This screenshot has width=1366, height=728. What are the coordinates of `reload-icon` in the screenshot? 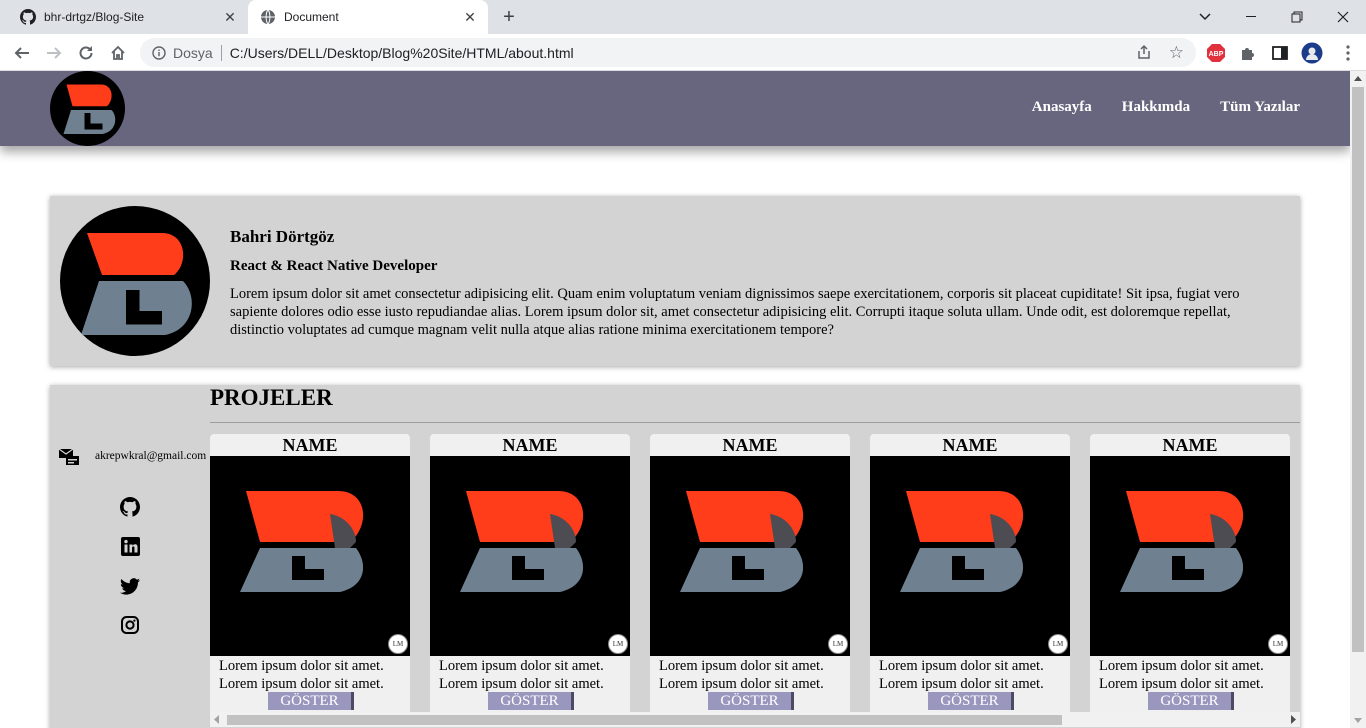 It's located at (86, 53).